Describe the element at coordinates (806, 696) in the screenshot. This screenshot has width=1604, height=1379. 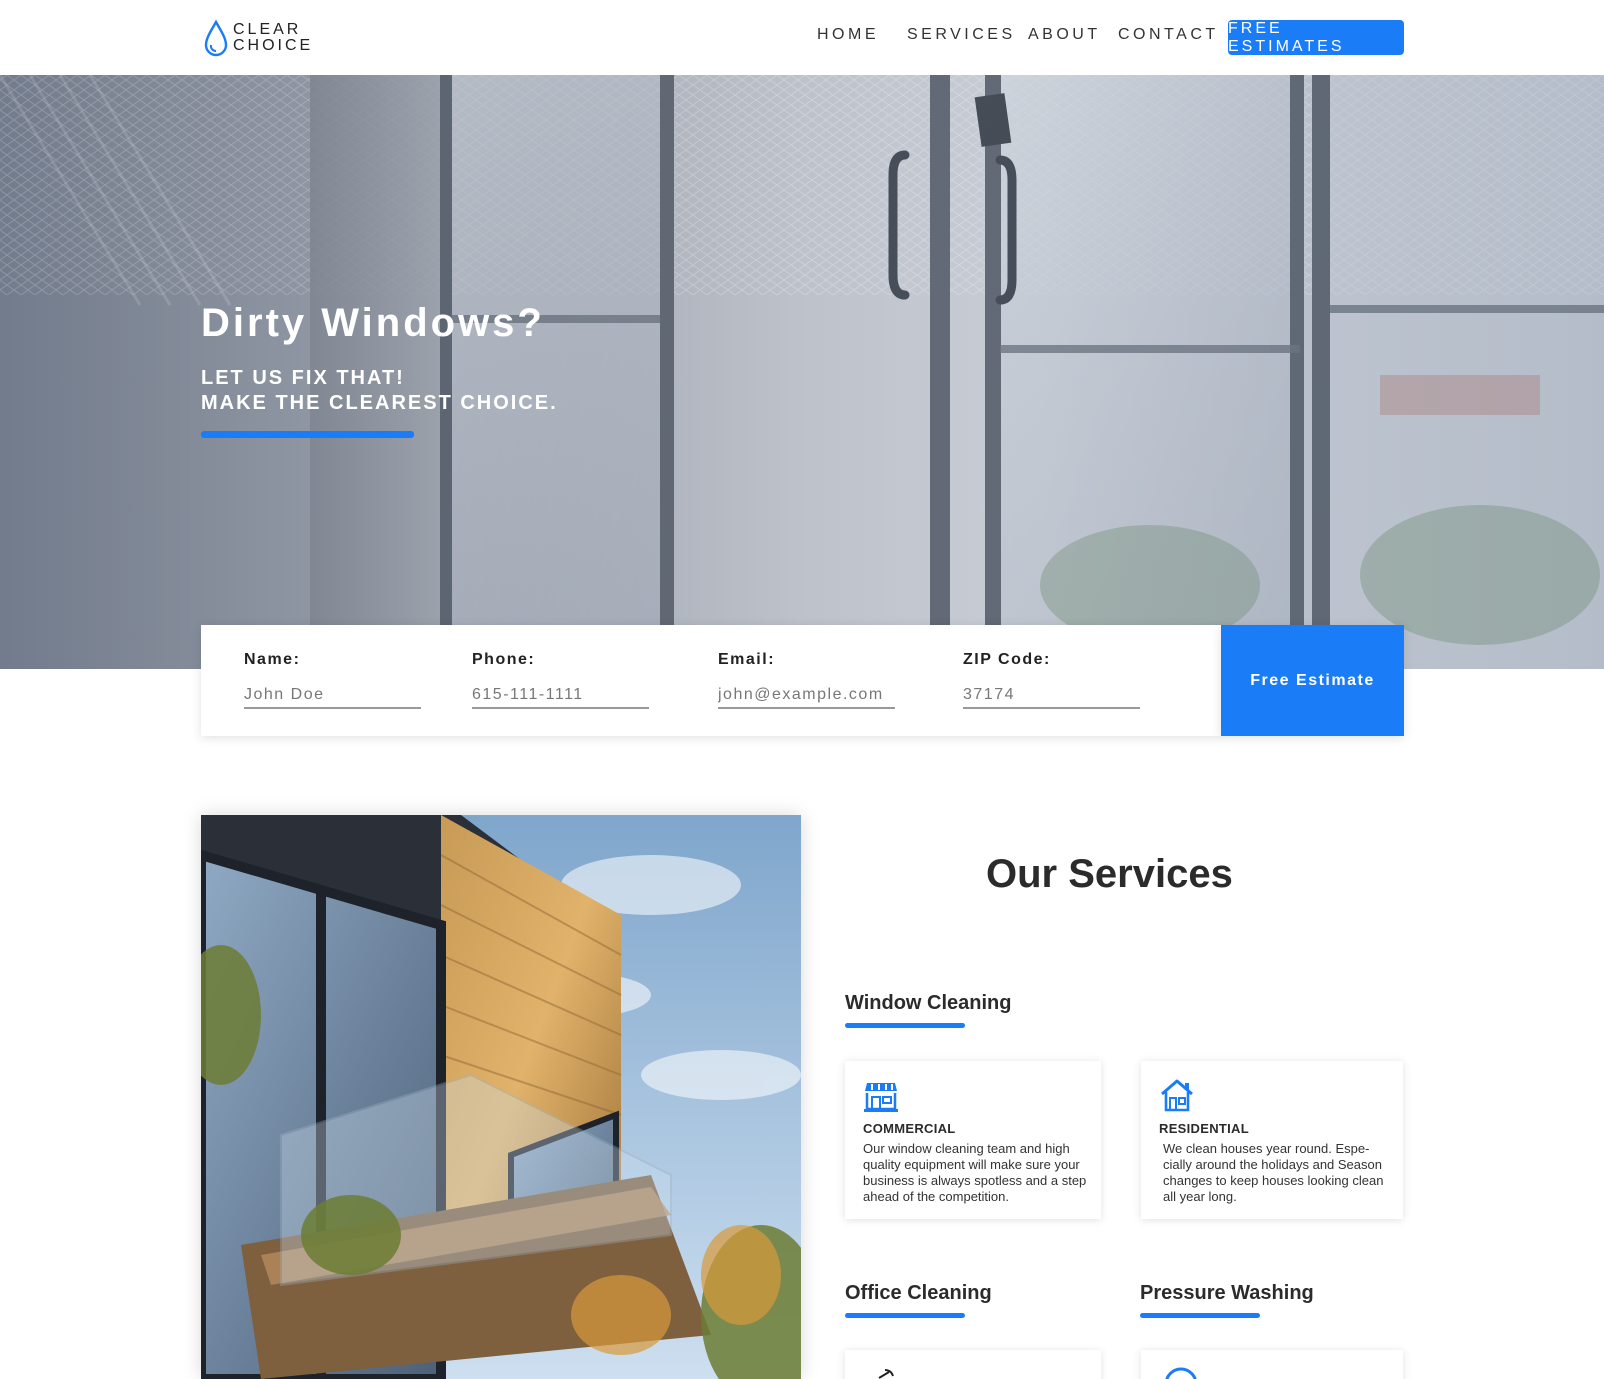
I see `email-input` at that location.